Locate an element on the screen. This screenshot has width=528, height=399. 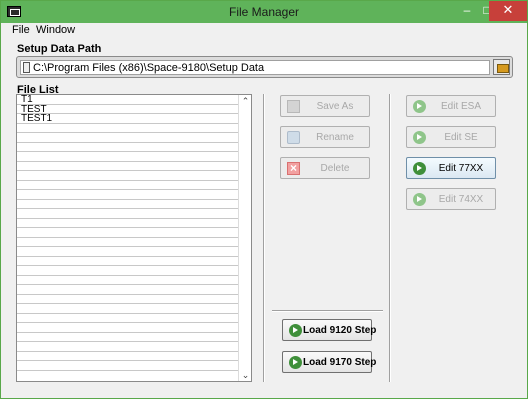
rename-button: Rename is located at coordinates (325, 137).